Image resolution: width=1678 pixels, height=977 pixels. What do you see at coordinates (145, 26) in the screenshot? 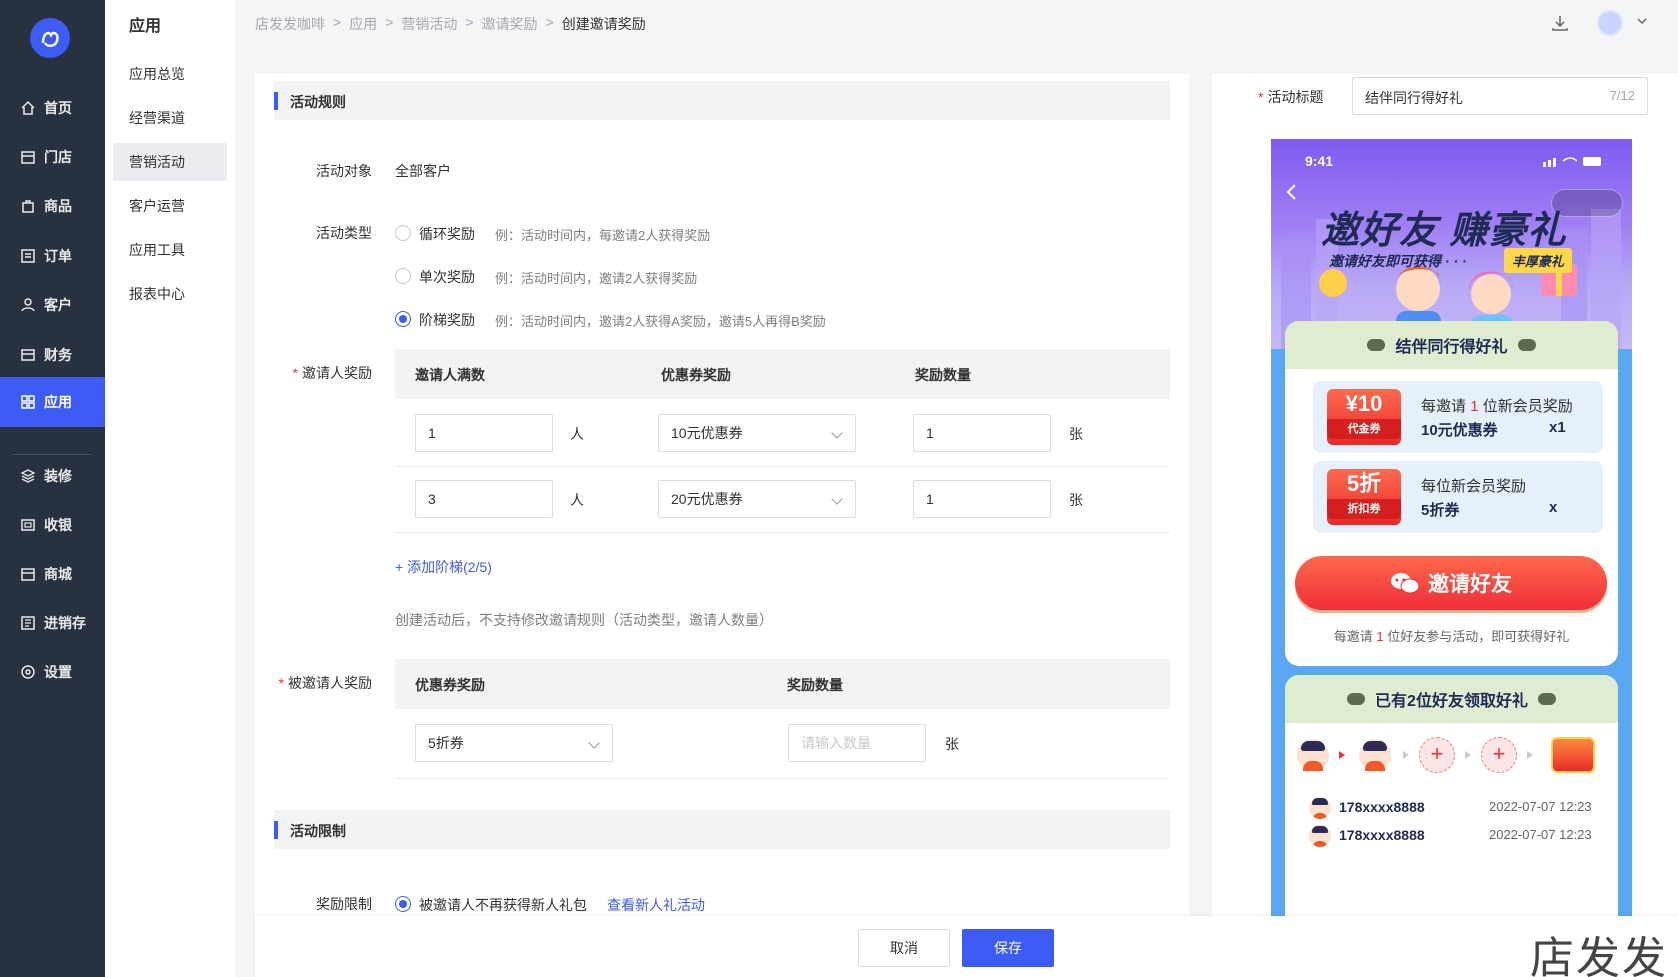
I see `subnav-title: 应用` at bounding box center [145, 26].